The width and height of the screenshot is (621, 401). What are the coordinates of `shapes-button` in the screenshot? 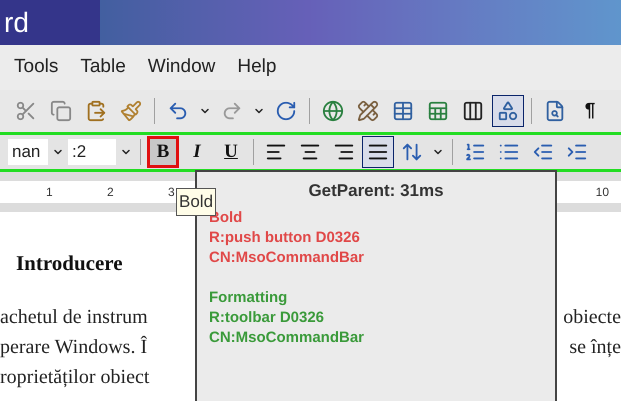 It's located at (508, 111).